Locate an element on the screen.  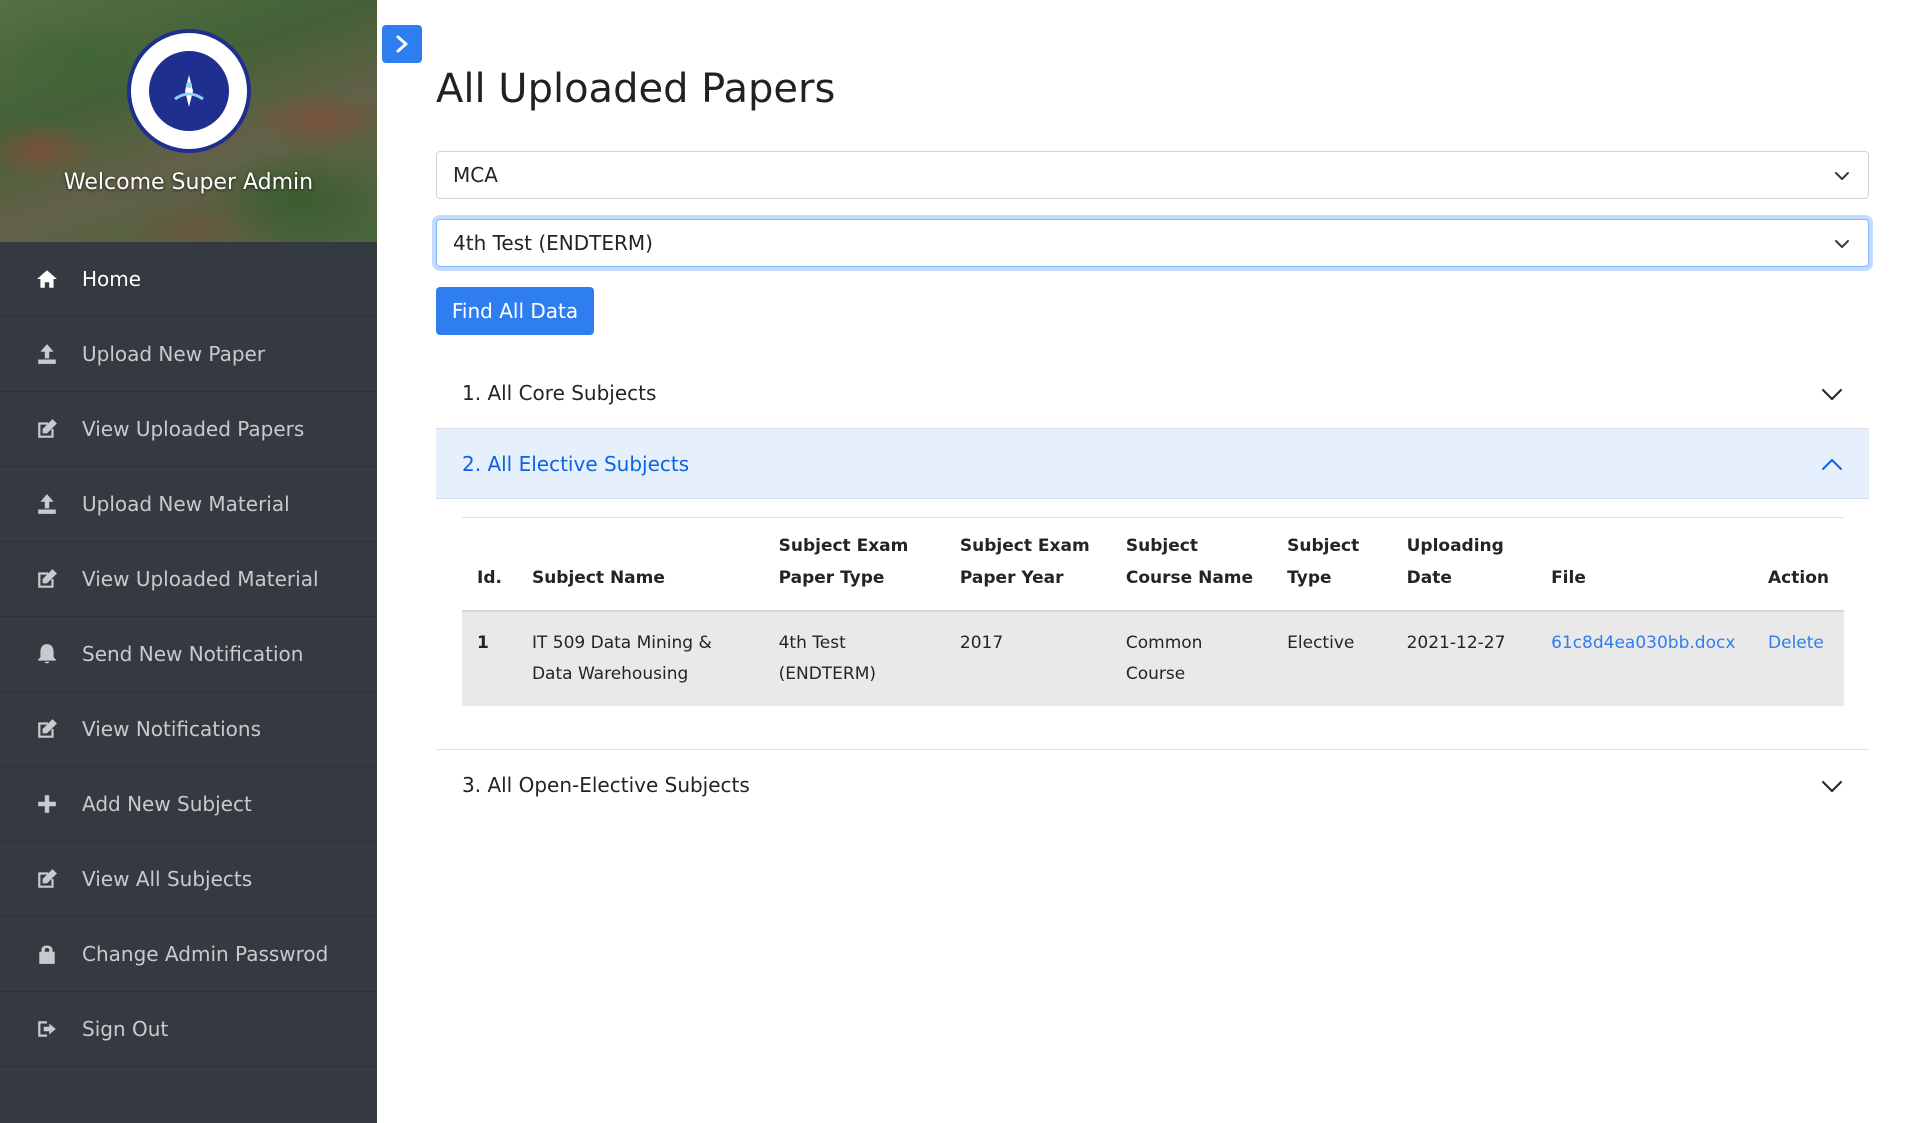
column-header-upload-date: Uploading Date is located at coordinates (1464, 565).